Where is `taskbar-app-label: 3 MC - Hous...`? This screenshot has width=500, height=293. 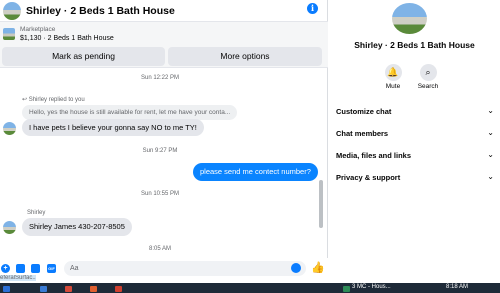
taskbar-app-label: 3 MC - Hous... is located at coordinates (371, 287).